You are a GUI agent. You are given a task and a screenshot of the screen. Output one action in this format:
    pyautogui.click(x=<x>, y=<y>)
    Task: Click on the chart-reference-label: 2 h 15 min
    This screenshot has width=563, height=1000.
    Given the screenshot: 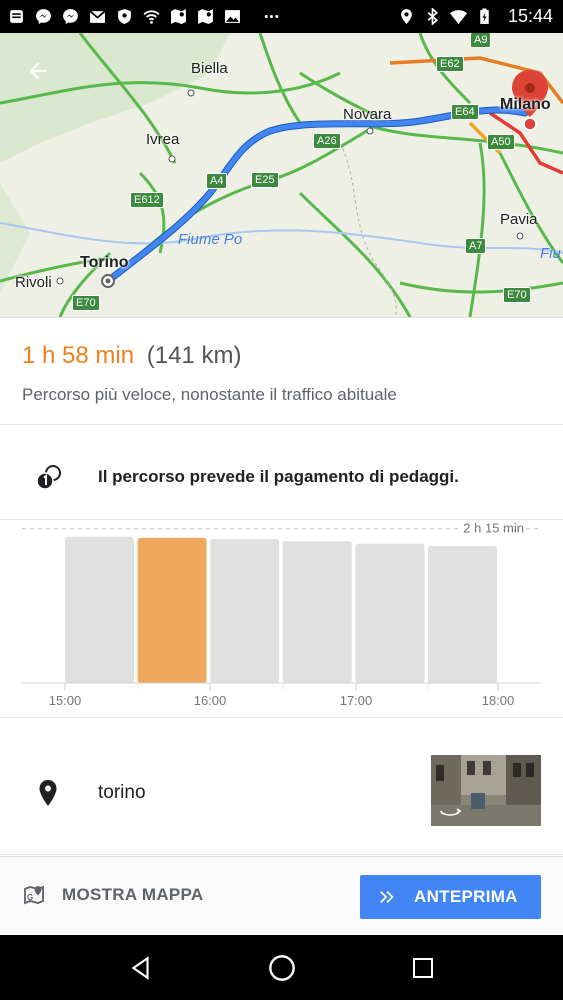 What is the action you would take?
    pyautogui.click(x=493, y=528)
    